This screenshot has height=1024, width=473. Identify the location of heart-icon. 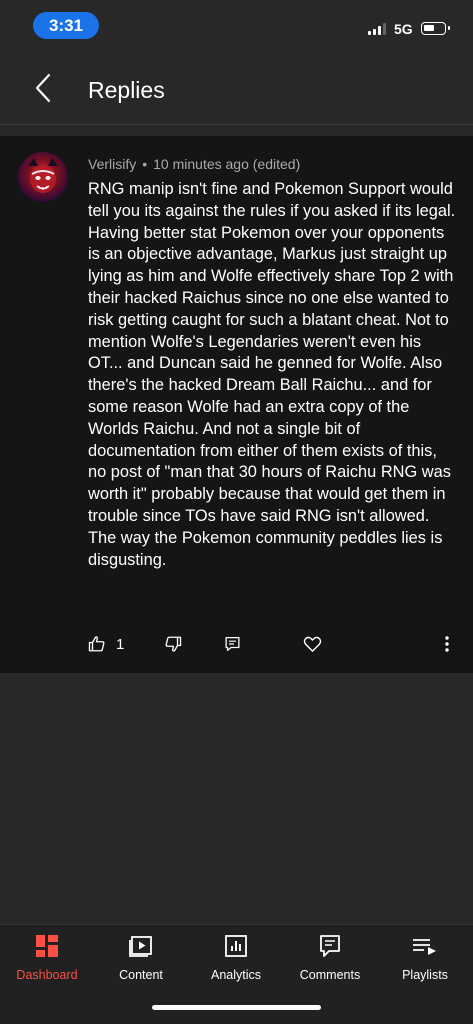
(312, 644).